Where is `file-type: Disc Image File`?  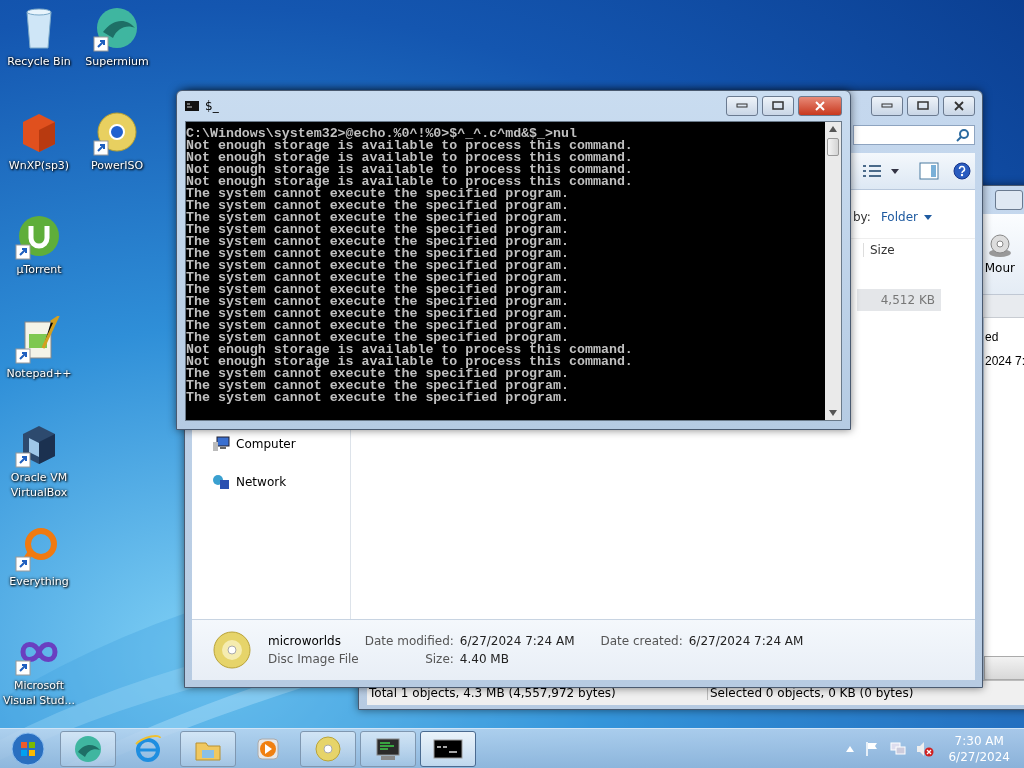 file-type: Disc Image File is located at coordinates (313, 659).